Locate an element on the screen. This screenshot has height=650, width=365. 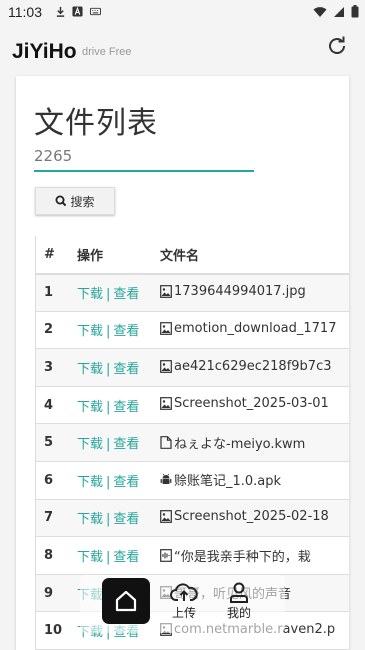
row-filename: 赊账笔记_1.0.apk is located at coordinates (252, 480).